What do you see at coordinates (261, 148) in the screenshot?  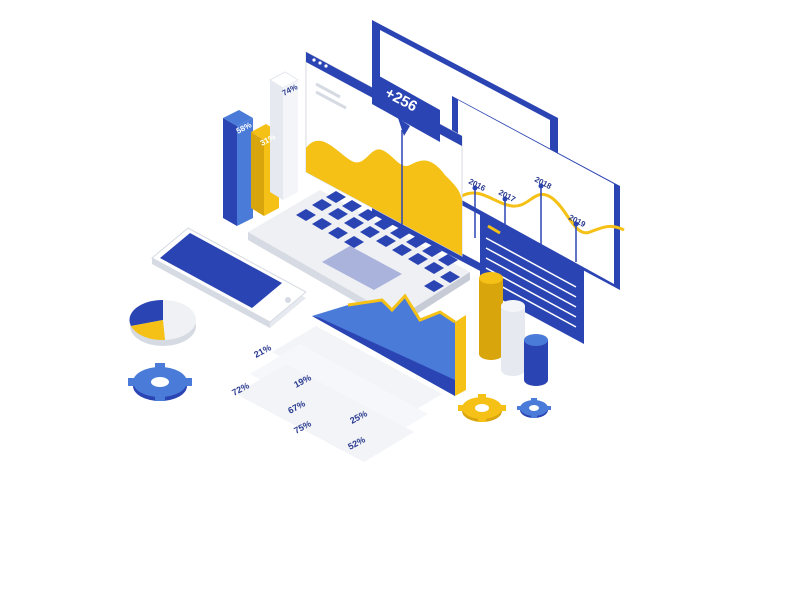 I see `bar-chart-3d: 58% 31% 74%` at bounding box center [261, 148].